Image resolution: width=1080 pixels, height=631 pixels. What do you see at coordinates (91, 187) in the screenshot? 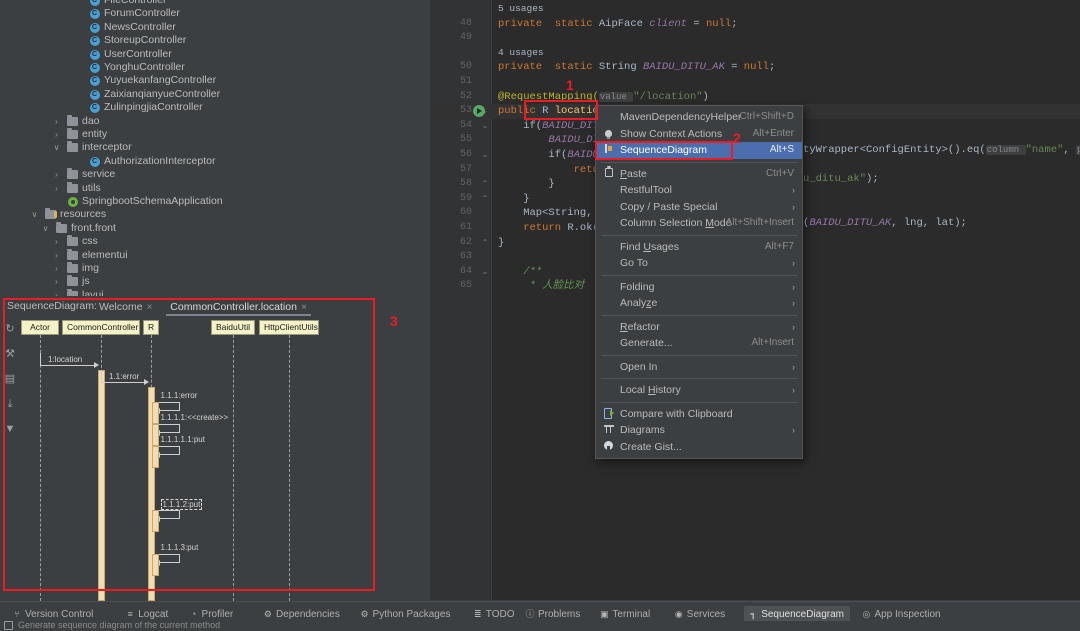
I see `tree-item-label: utils` at bounding box center [91, 187].